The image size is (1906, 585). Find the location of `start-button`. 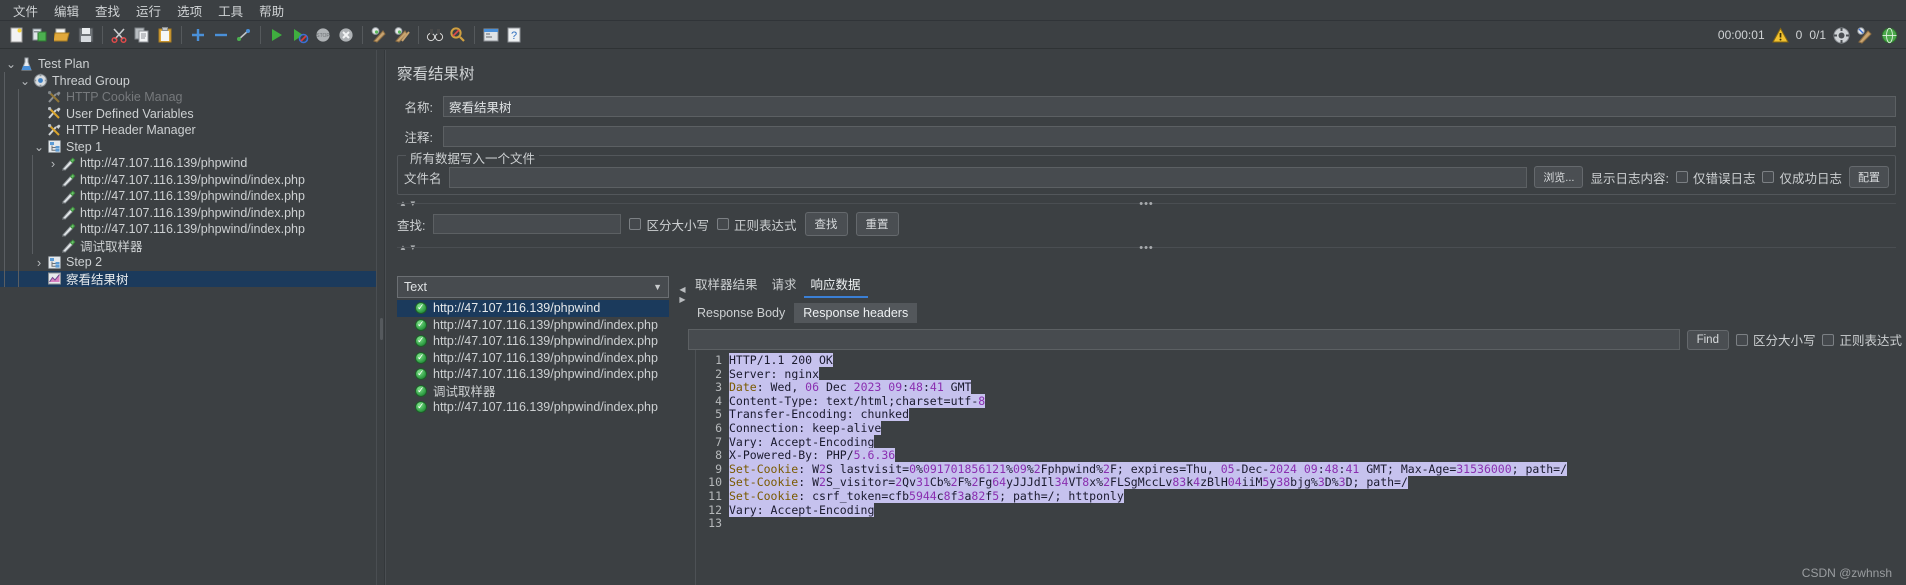

start-button is located at coordinates (277, 35).